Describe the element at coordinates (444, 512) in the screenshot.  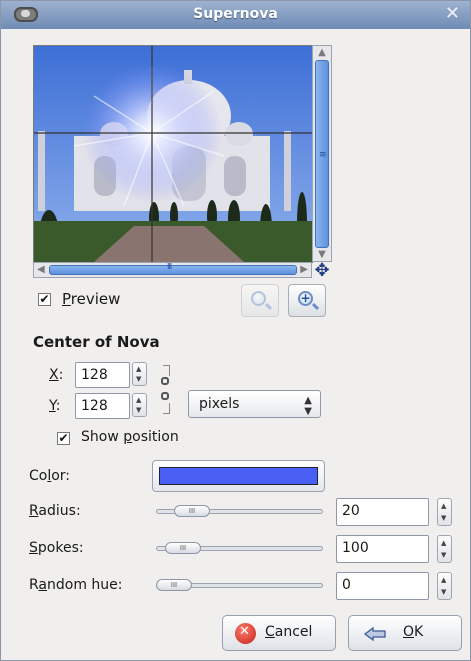
I see `radius-spin-buttons: ▲ ▼` at that location.